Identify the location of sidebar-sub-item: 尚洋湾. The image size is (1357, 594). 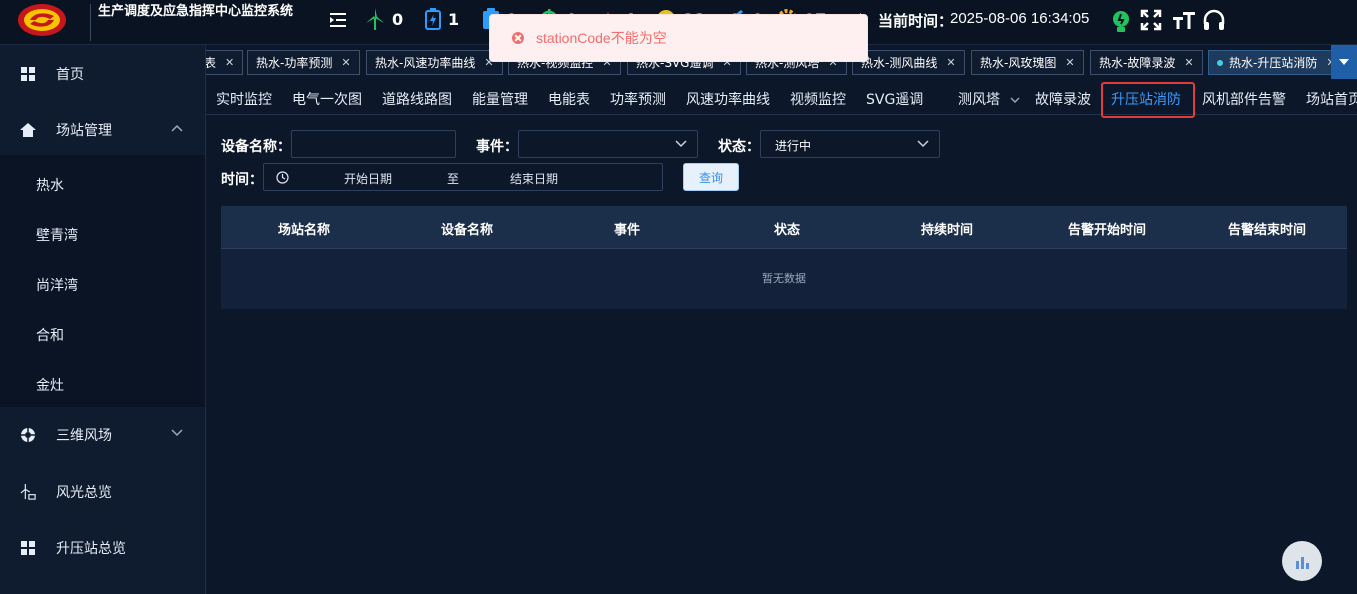
(57, 285).